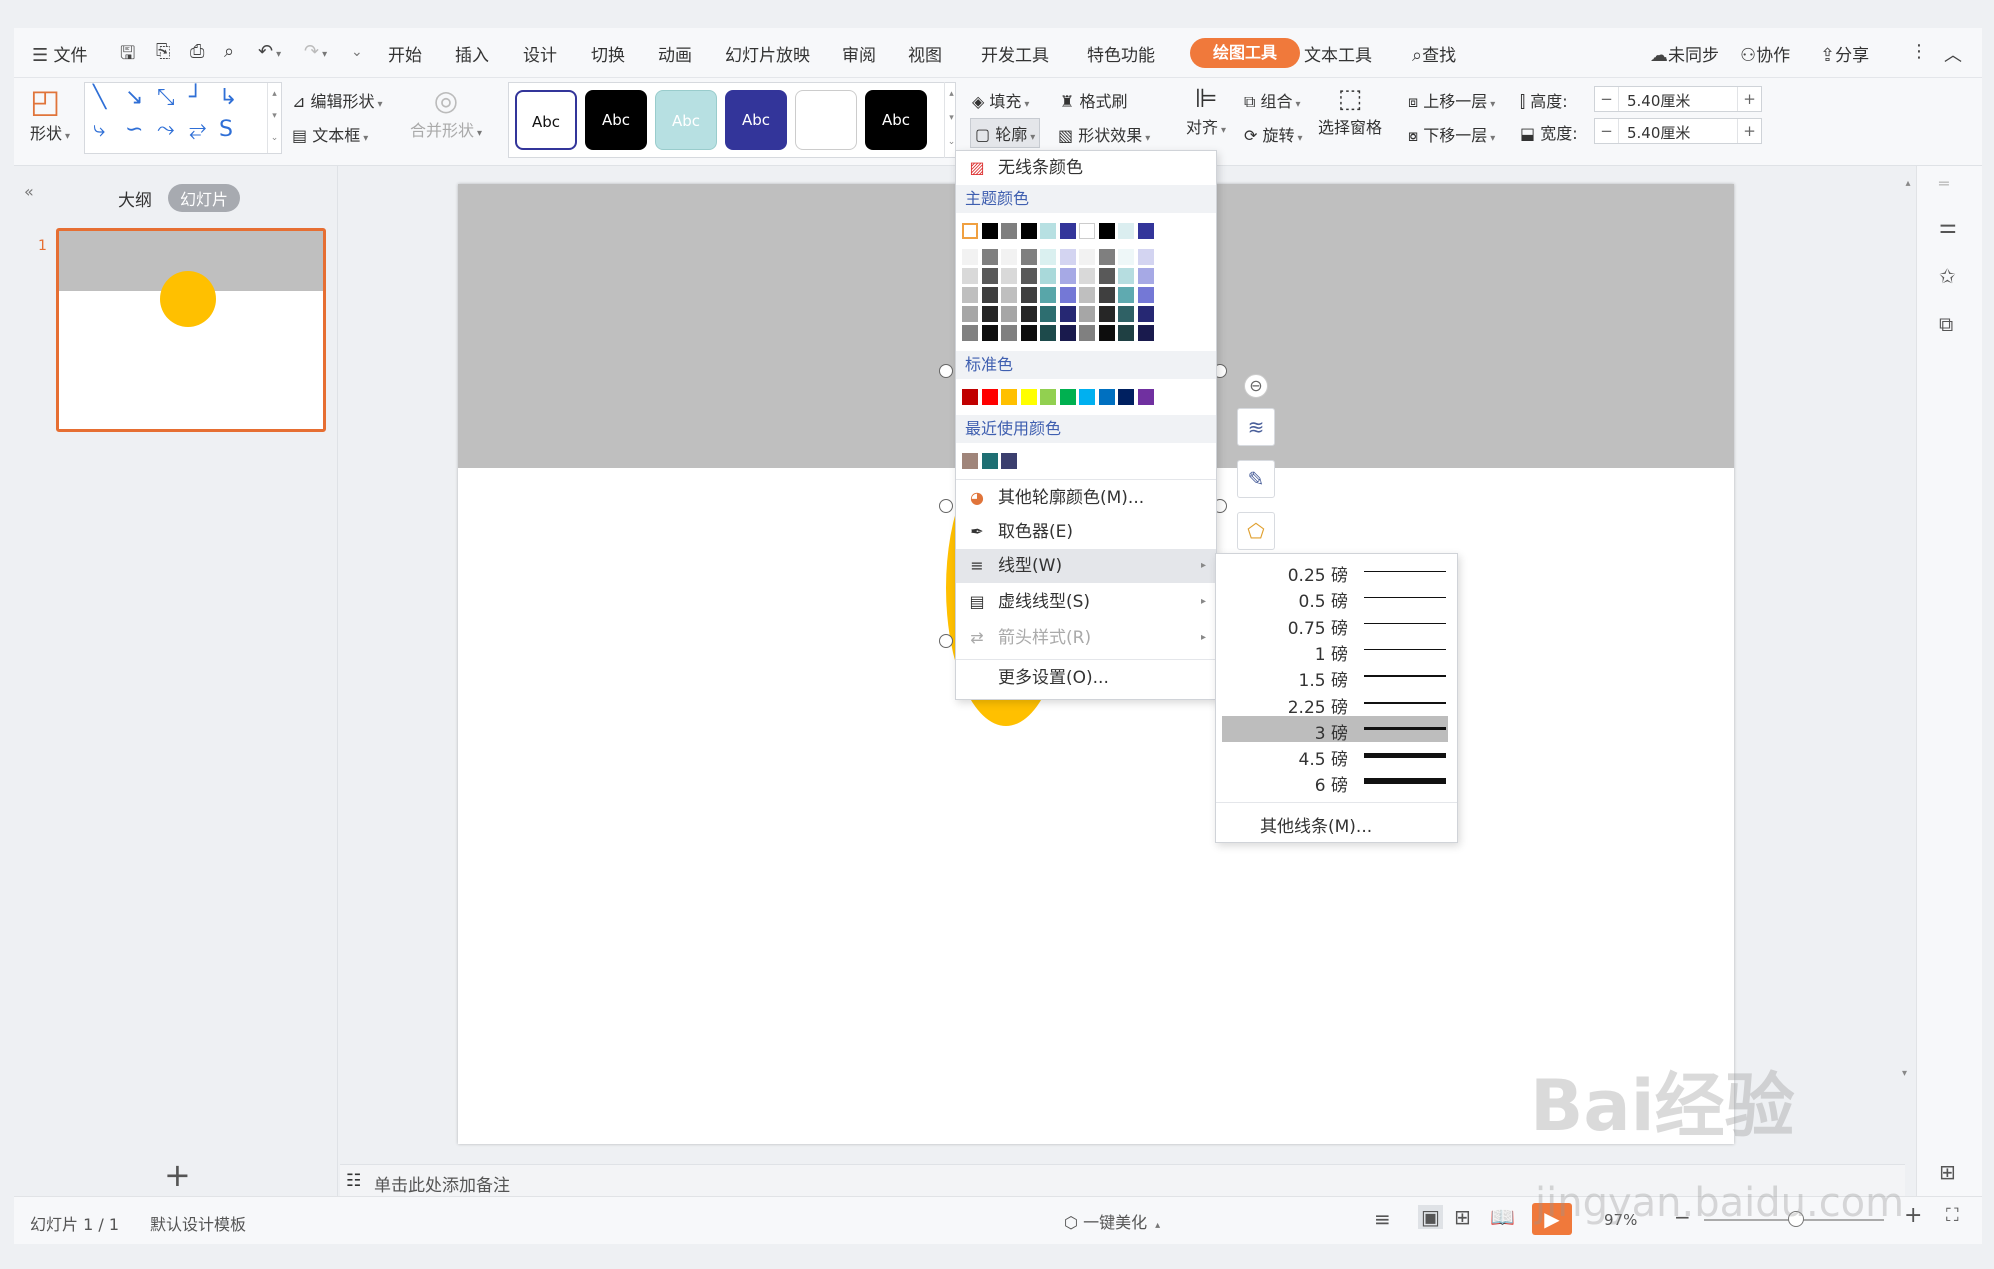 This screenshot has width=1994, height=1269. Describe the element at coordinates (616, 120) in the screenshot. I see `style-item-black: Abc` at that location.